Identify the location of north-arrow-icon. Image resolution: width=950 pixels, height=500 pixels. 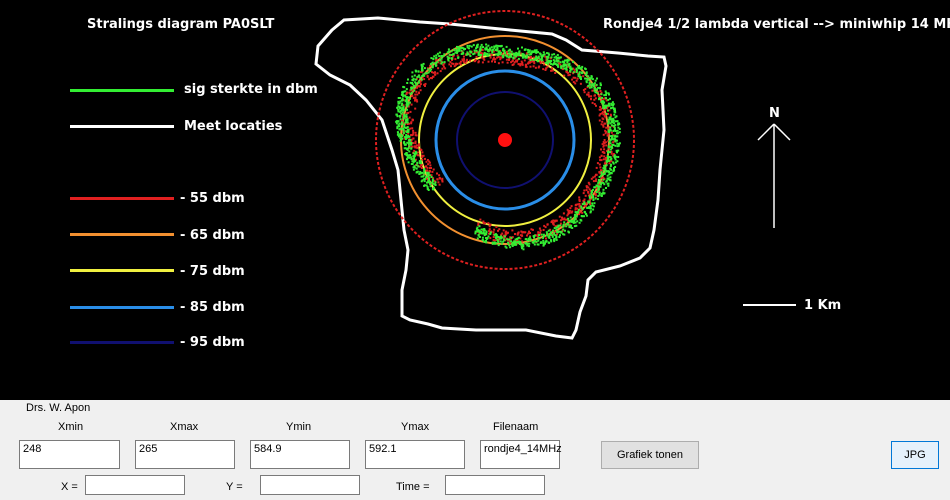
(774, 175).